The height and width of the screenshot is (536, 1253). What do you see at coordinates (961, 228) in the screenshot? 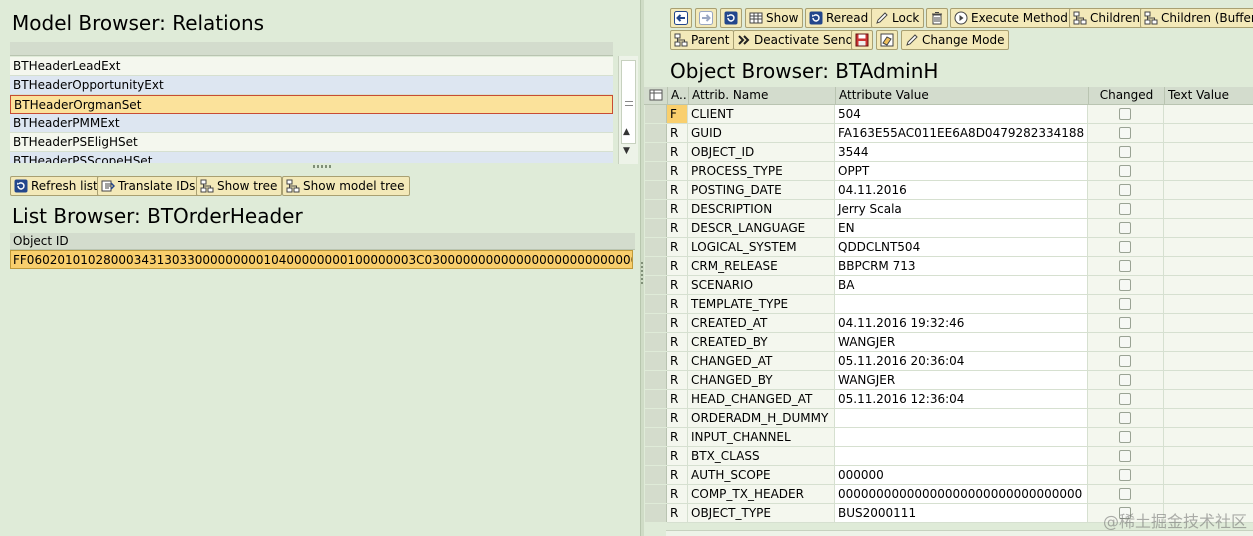
I see `attr-value-cell: EN` at bounding box center [961, 228].